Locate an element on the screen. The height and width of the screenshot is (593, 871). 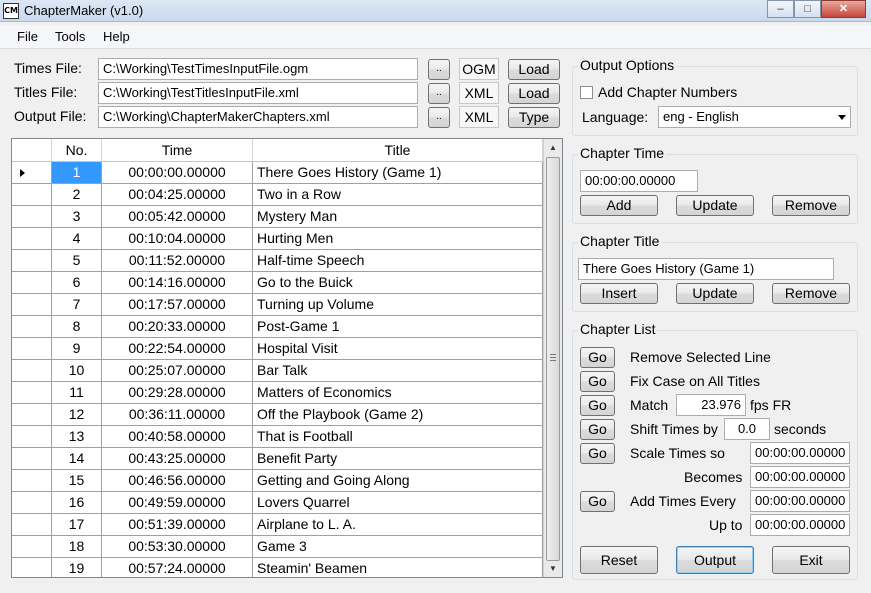
menu-tools: Tools is located at coordinates (70, 36).